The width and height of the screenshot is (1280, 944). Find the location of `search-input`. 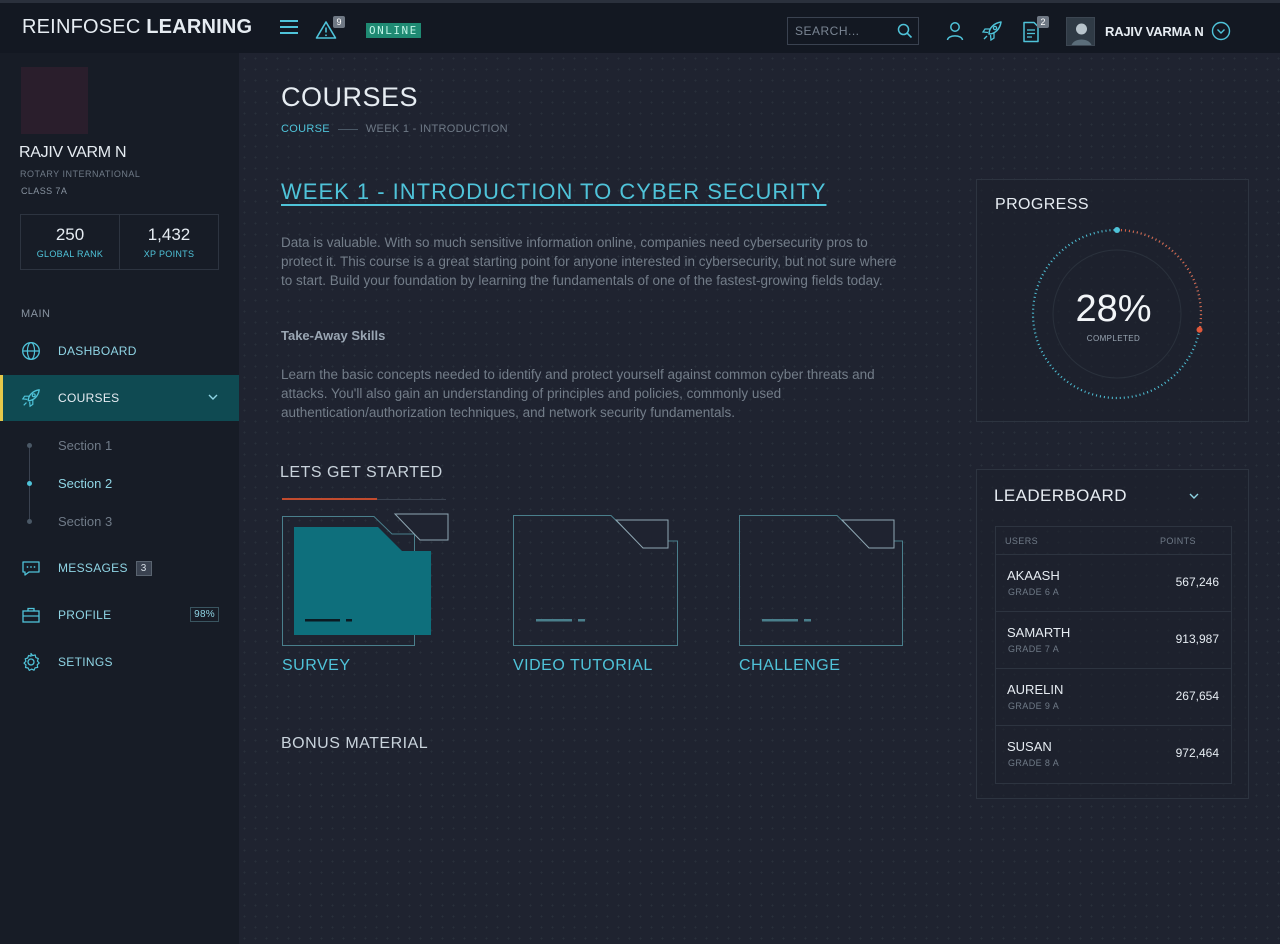

search-input is located at coordinates (838, 31).